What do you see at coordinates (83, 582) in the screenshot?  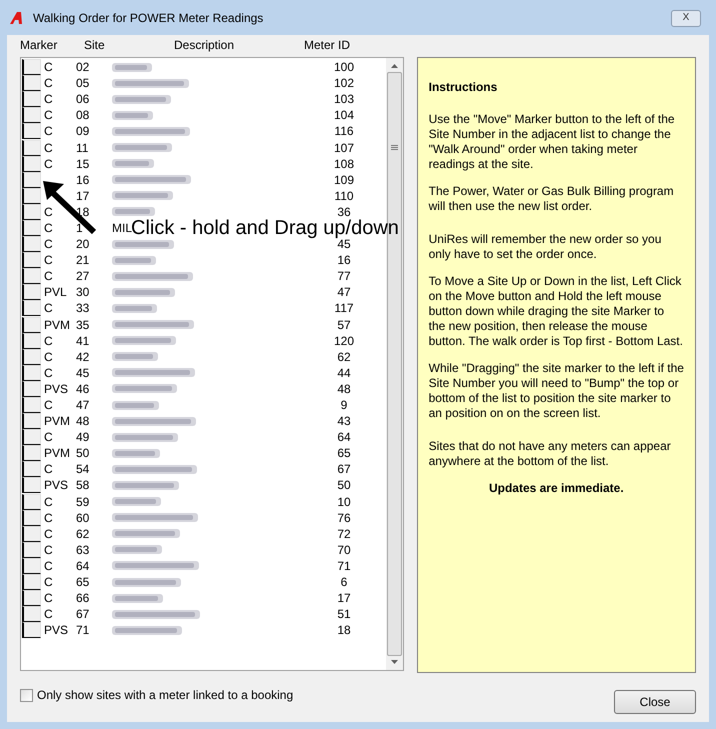 I see `site-number: 65` at bounding box center [83, 582].